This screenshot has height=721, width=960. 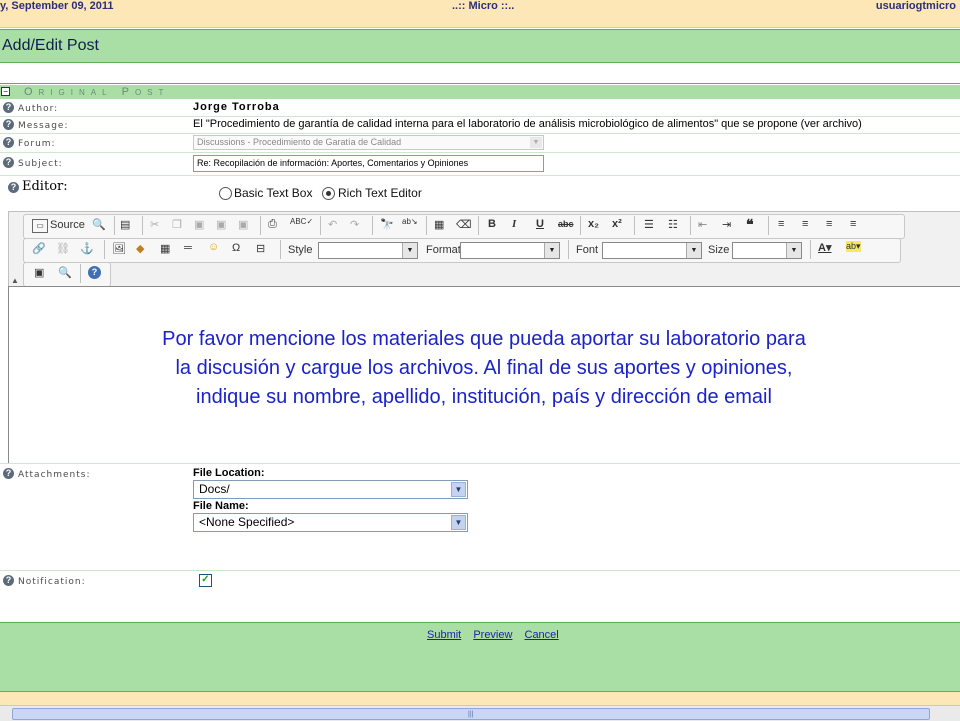 I want to click on basic-text-radio, so click(x=225, y=193).